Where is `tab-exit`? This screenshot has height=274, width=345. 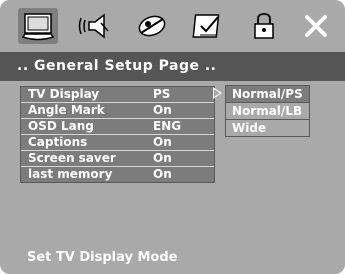 tab-exit is located at coordinates (316, 26).